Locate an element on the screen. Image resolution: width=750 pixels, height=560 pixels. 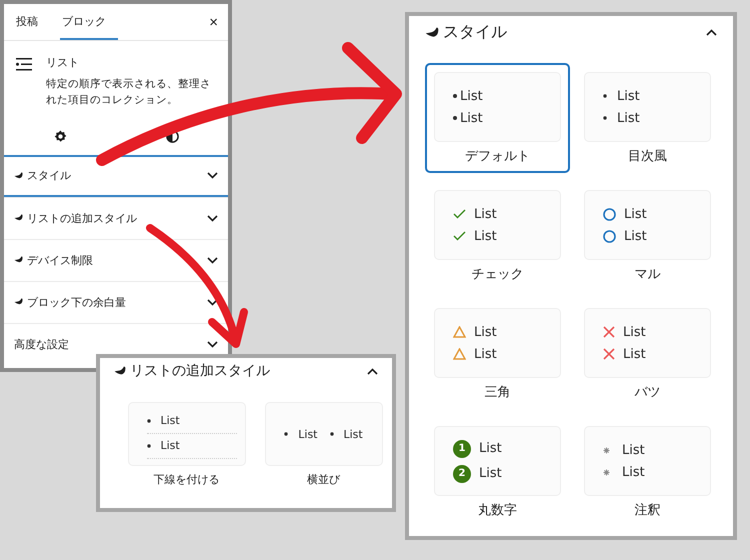
option-label: マル is located at coordinates (647, 274).